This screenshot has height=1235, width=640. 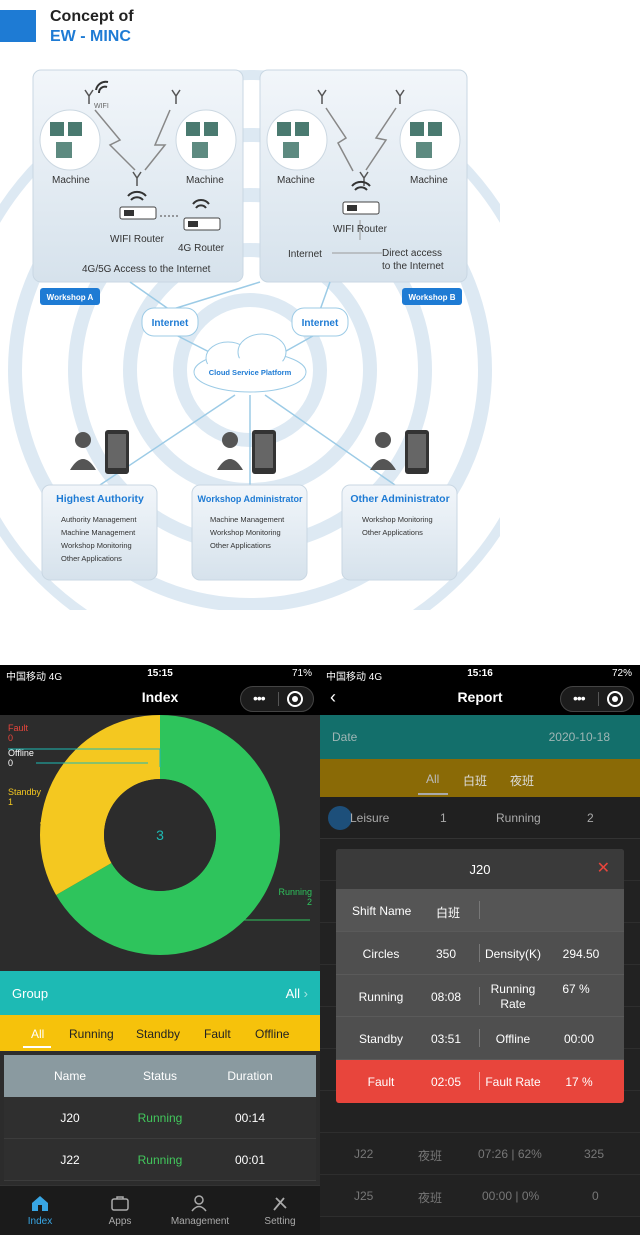 I want to click on download-icon, so click(x=340, y=818).